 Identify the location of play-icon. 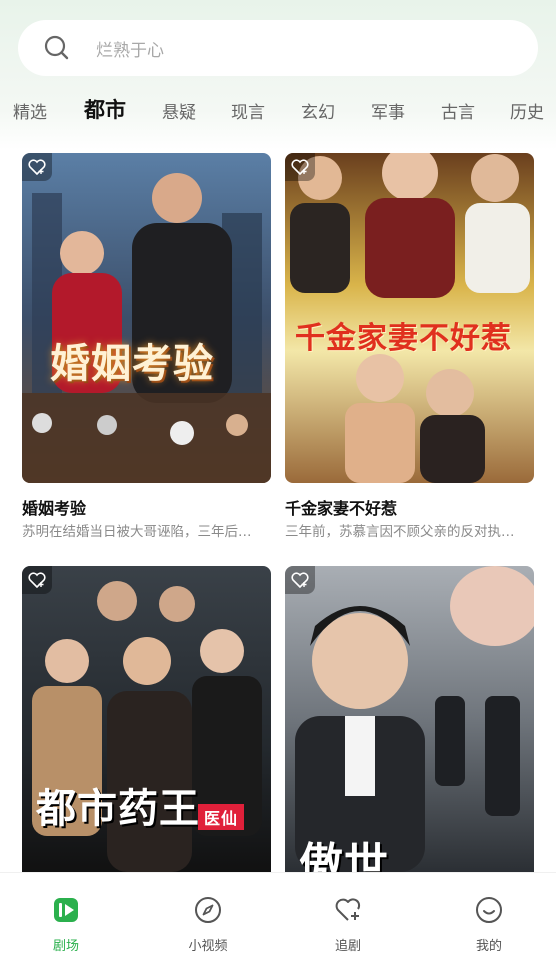
(66, 910).